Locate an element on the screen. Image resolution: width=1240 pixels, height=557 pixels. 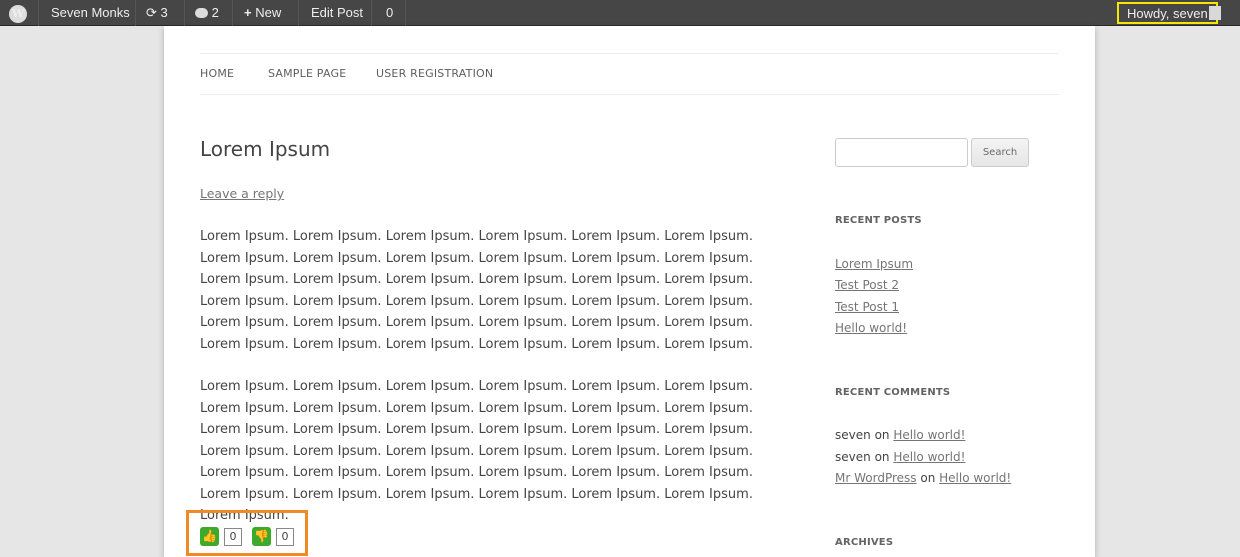
post-title: Lorem Ipsum is located at coordinates (265, 149).